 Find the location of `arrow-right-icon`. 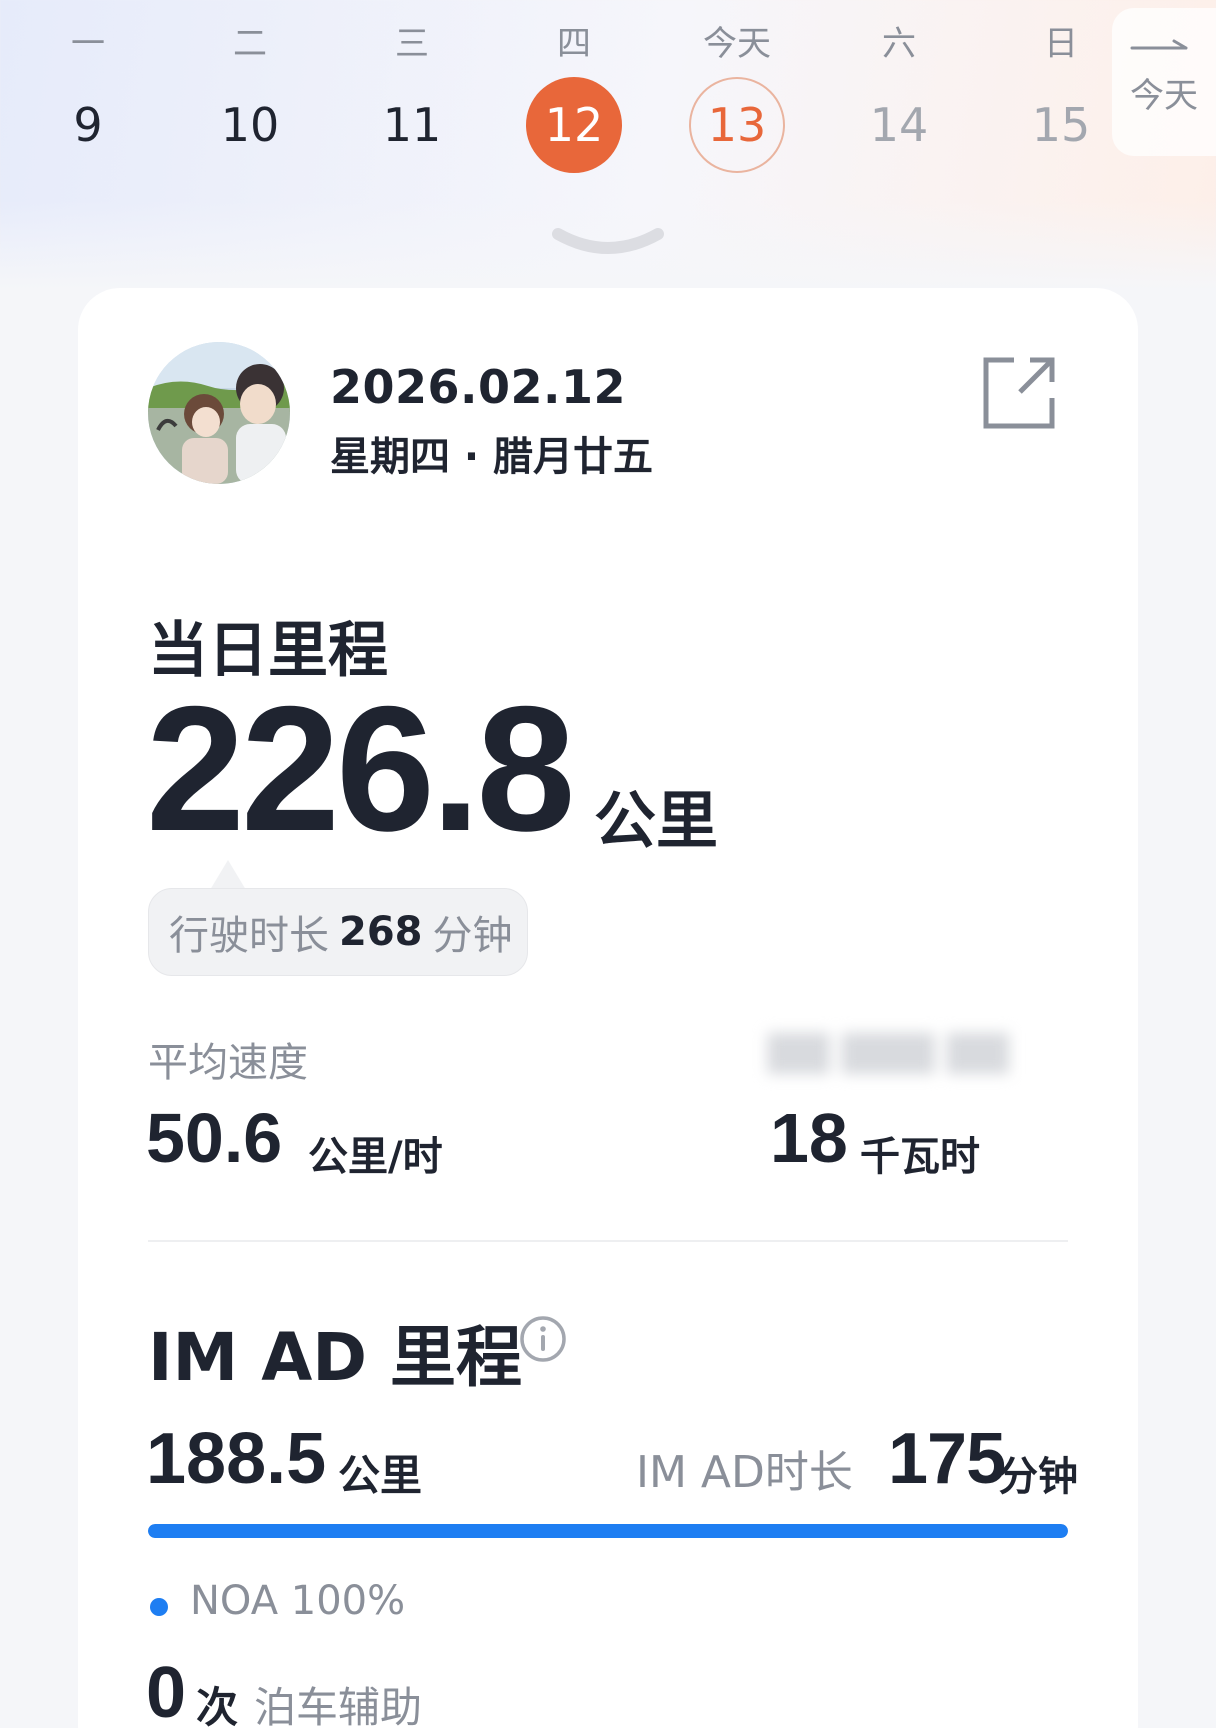

arrow-right-icon is located at coordinates (1159, 44).